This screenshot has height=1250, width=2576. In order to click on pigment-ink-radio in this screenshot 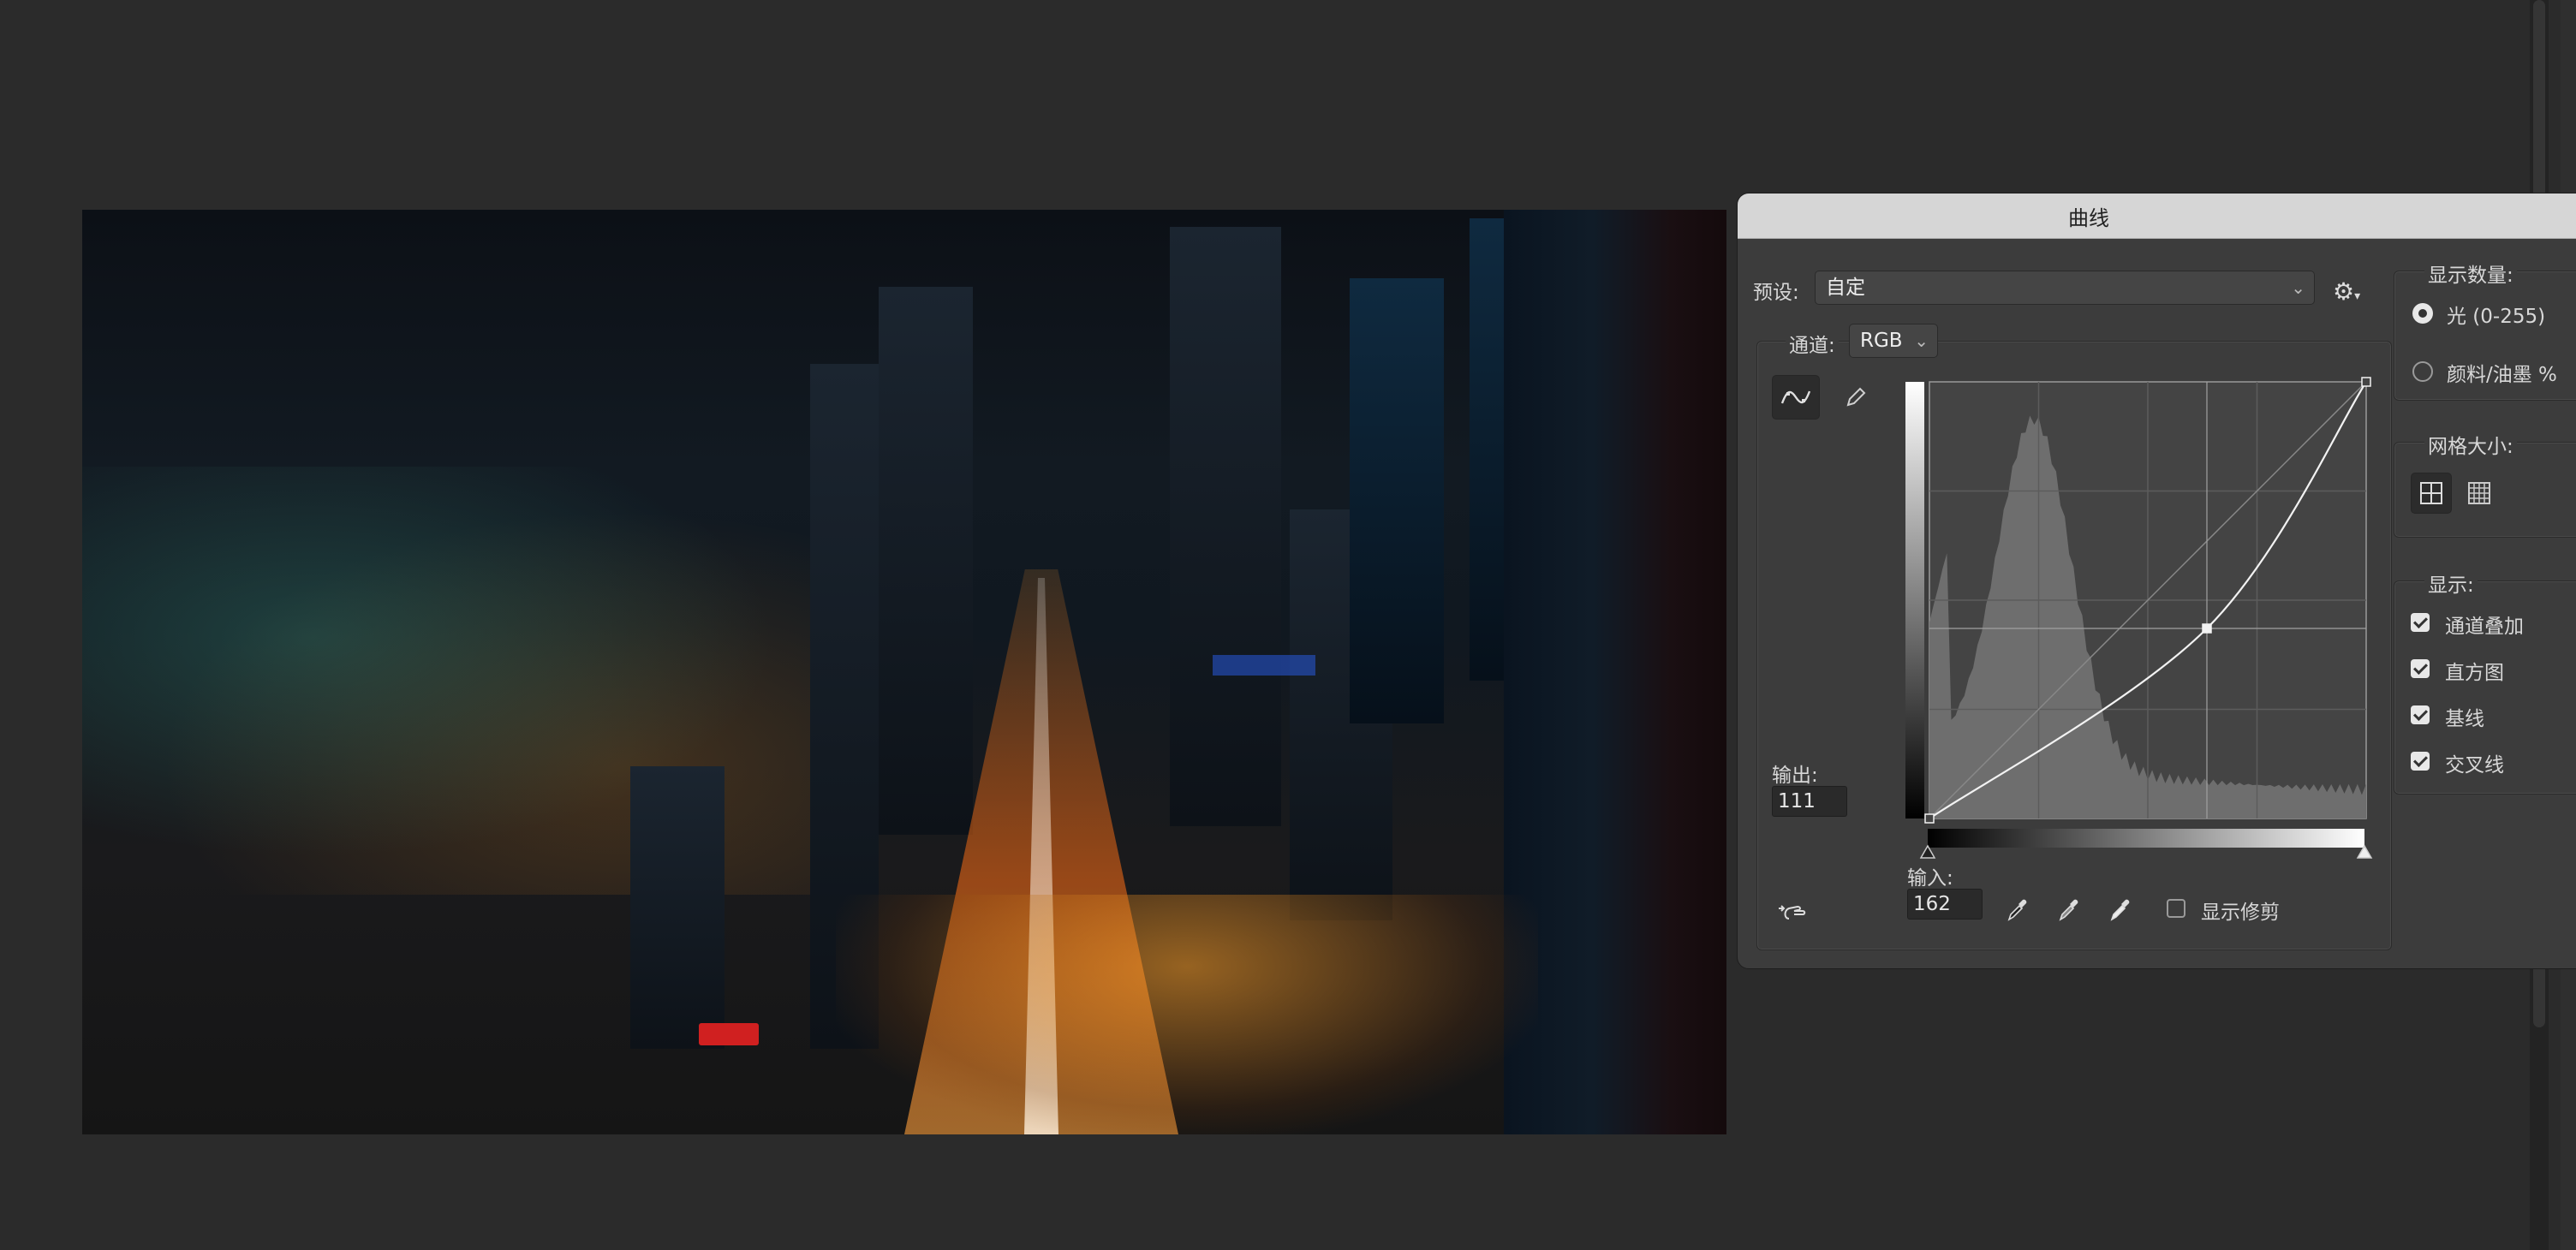, I will do `click(2422, 371)`.